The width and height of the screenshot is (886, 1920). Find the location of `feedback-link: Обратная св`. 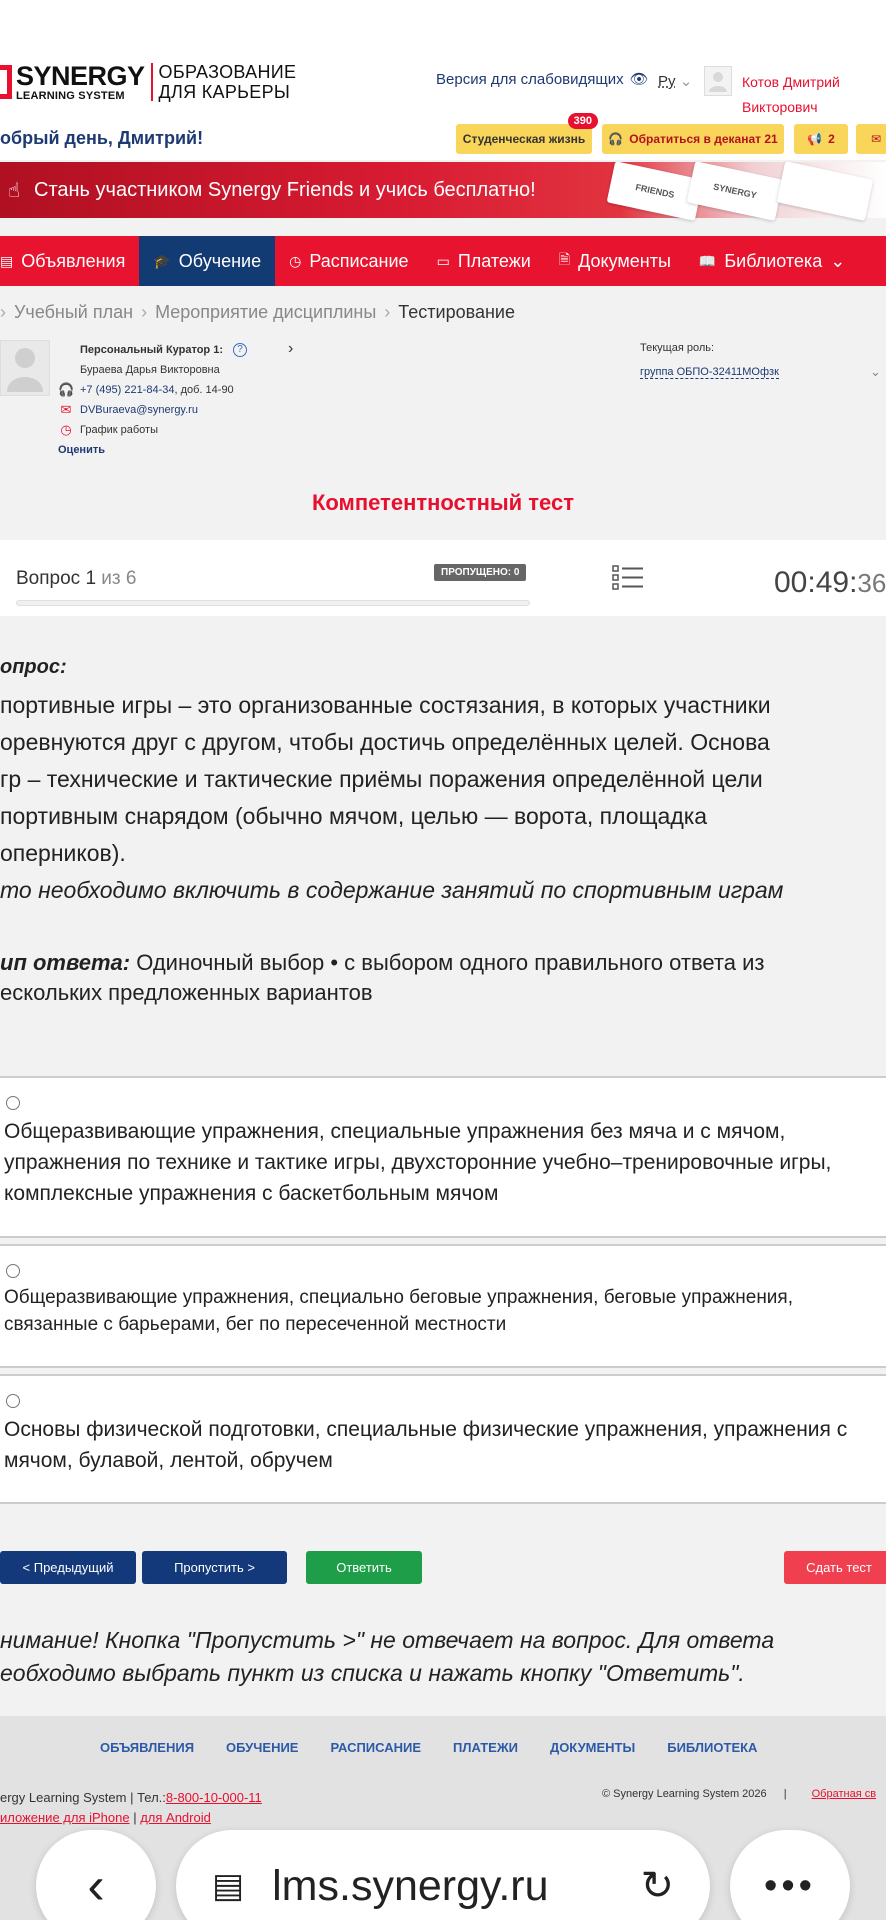

feedback-link: Обратная св is located at coordinates (844, 1794).